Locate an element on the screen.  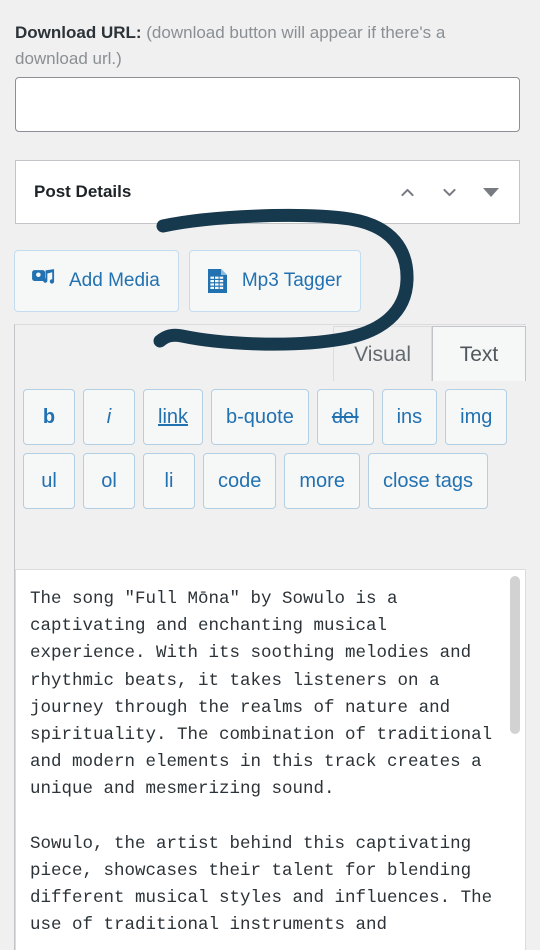
move-down-button is located at coordinates (449, 192).